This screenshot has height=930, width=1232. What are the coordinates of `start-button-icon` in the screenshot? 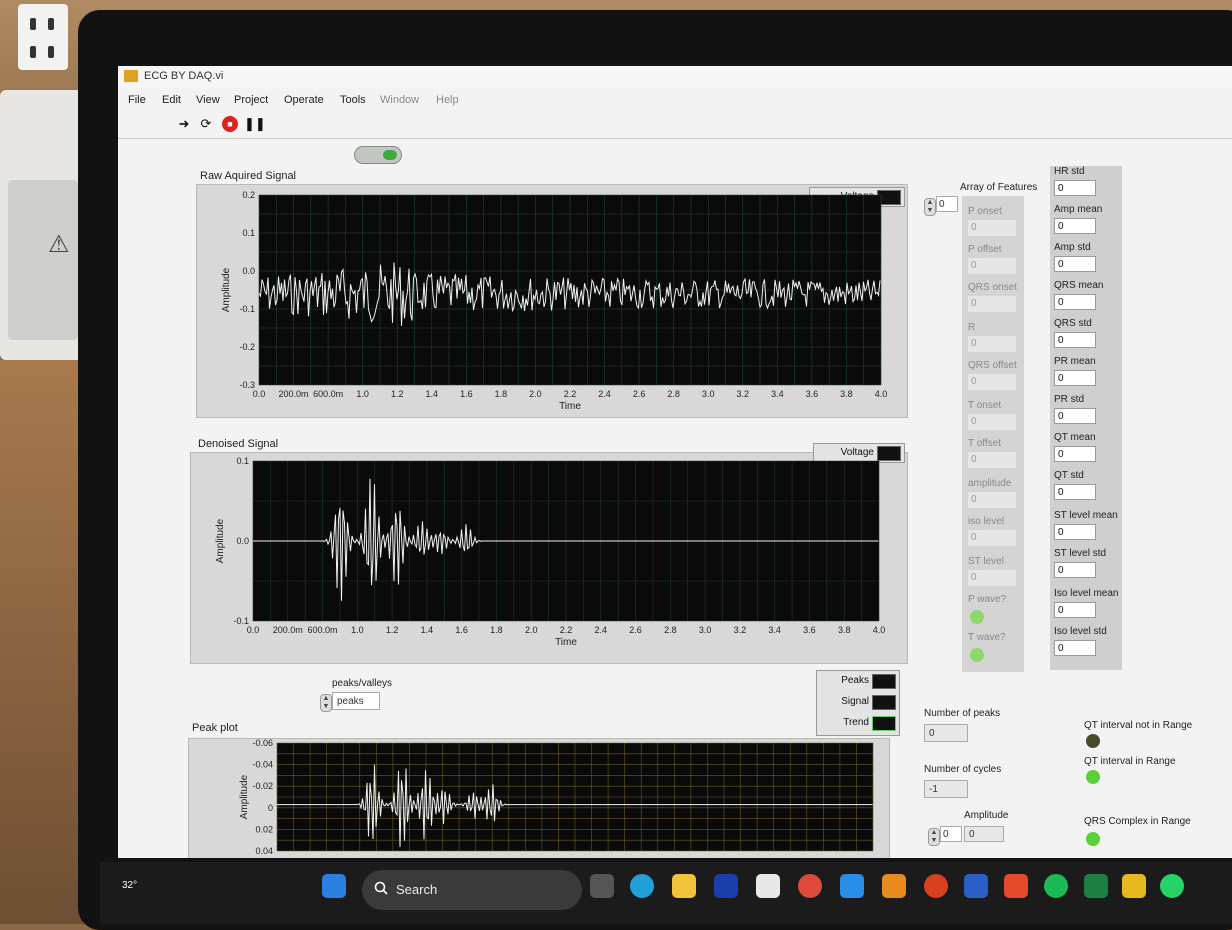 It's located at (334, 886).